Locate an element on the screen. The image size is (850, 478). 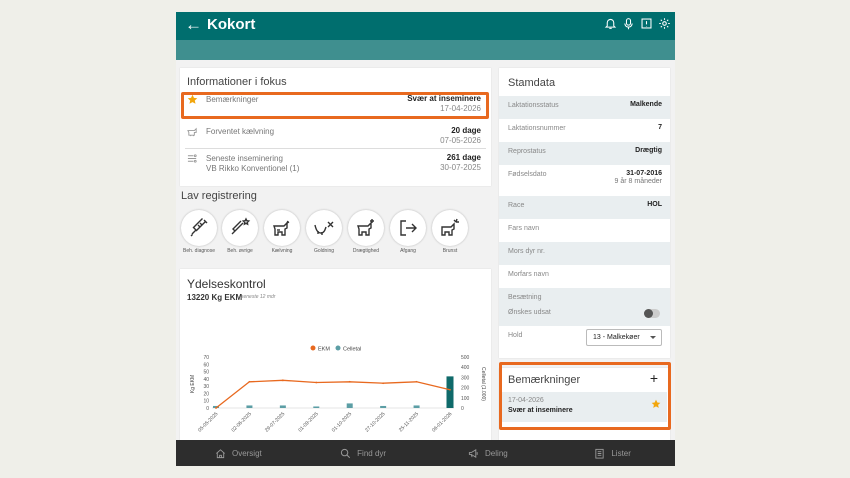
bell-icon is located at coordinates (610, 23).